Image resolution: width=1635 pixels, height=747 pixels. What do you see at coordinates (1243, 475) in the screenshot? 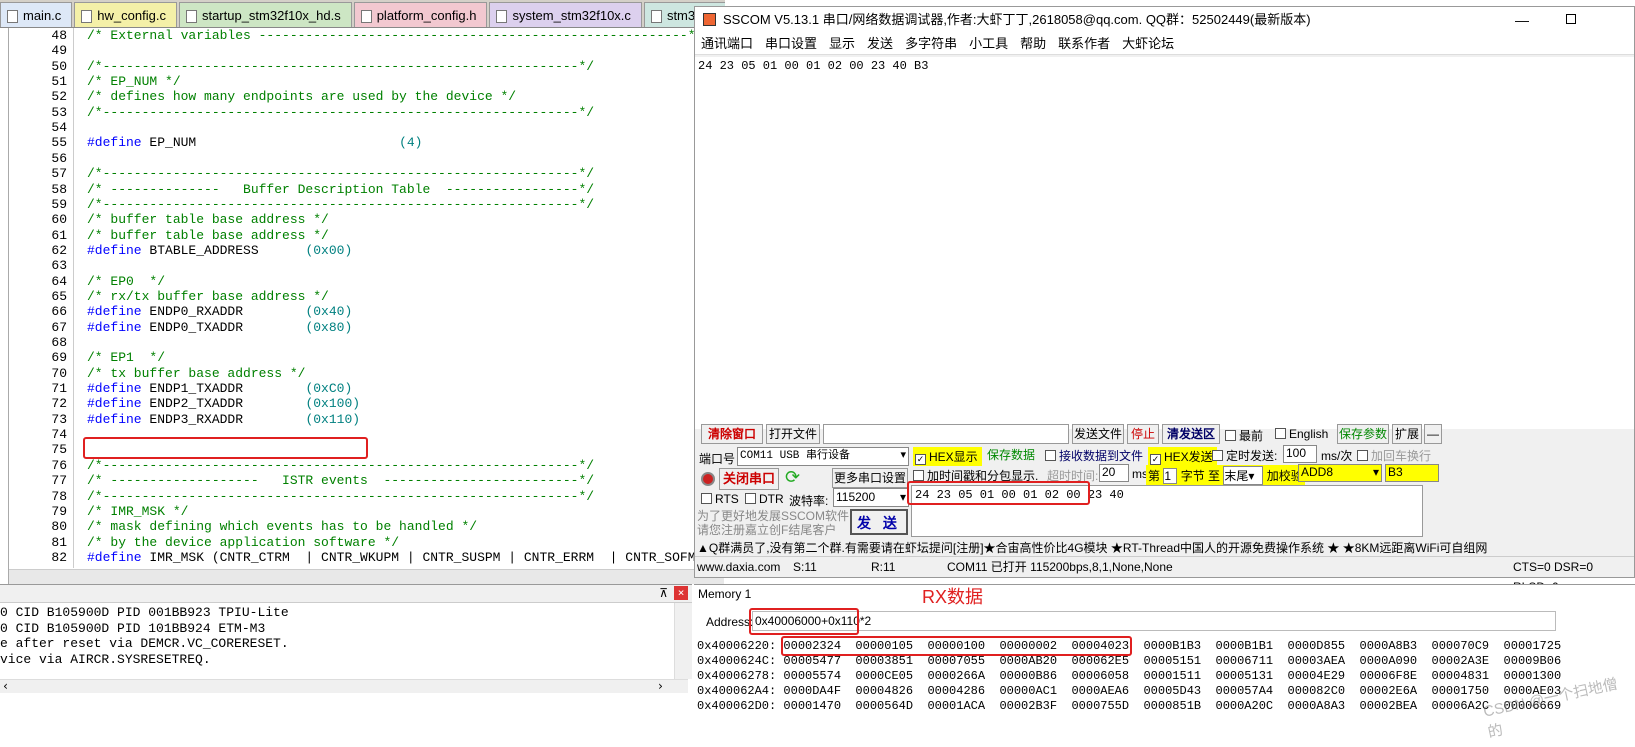
I see `tail-select: 末尾▾` at bounding box center [1243, 475].